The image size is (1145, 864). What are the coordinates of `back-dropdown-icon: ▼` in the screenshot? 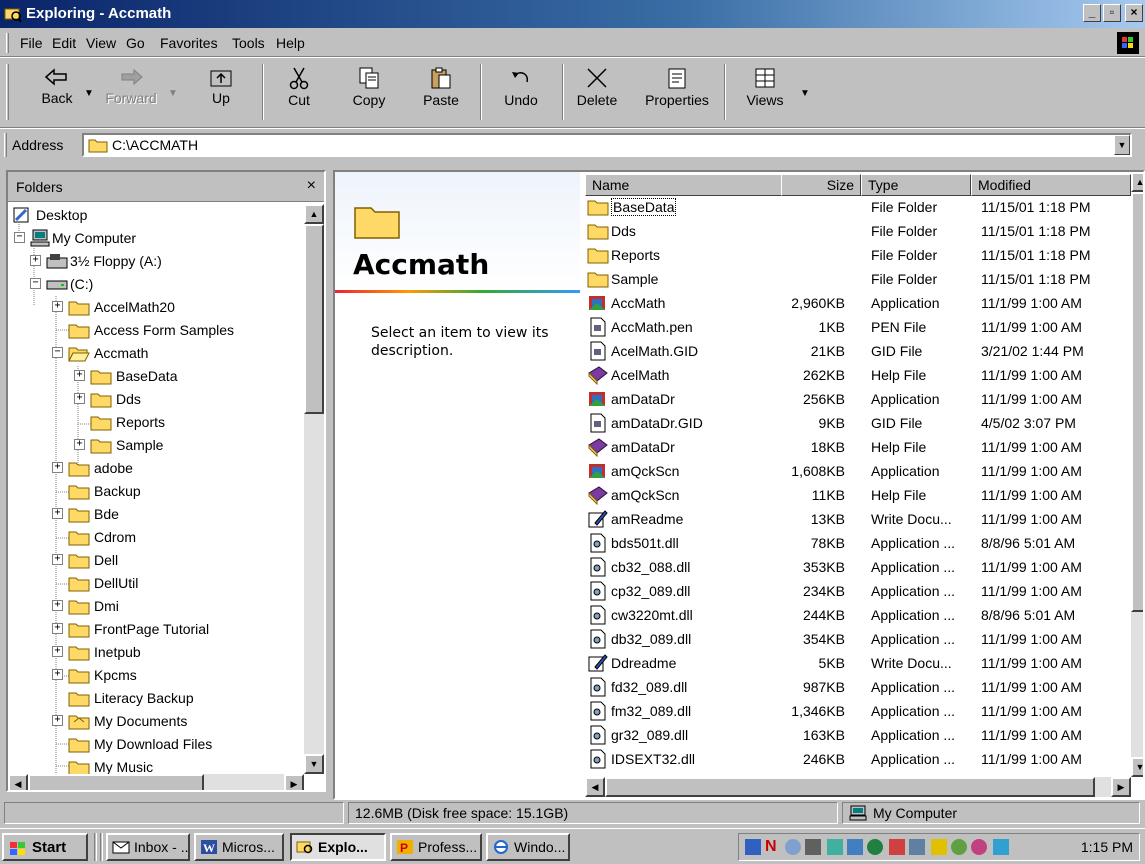 It's located at (89, 93).